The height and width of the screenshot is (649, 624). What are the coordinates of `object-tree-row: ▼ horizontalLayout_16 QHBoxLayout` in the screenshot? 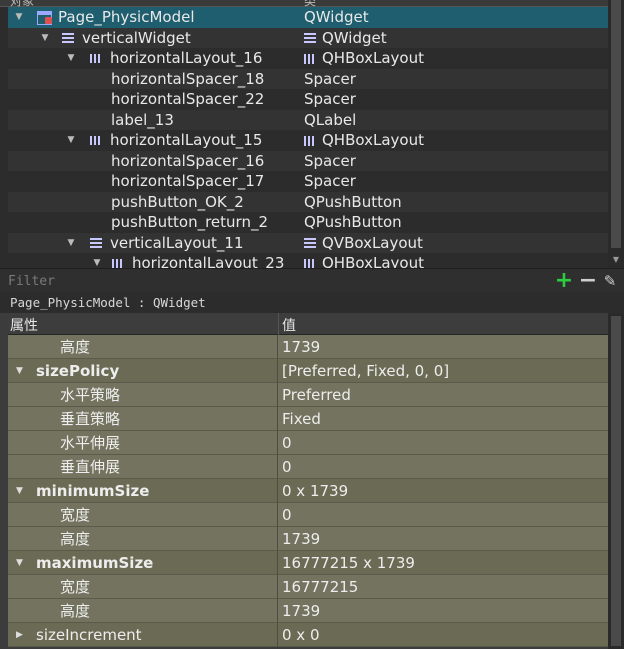 It's located at (308, 58).